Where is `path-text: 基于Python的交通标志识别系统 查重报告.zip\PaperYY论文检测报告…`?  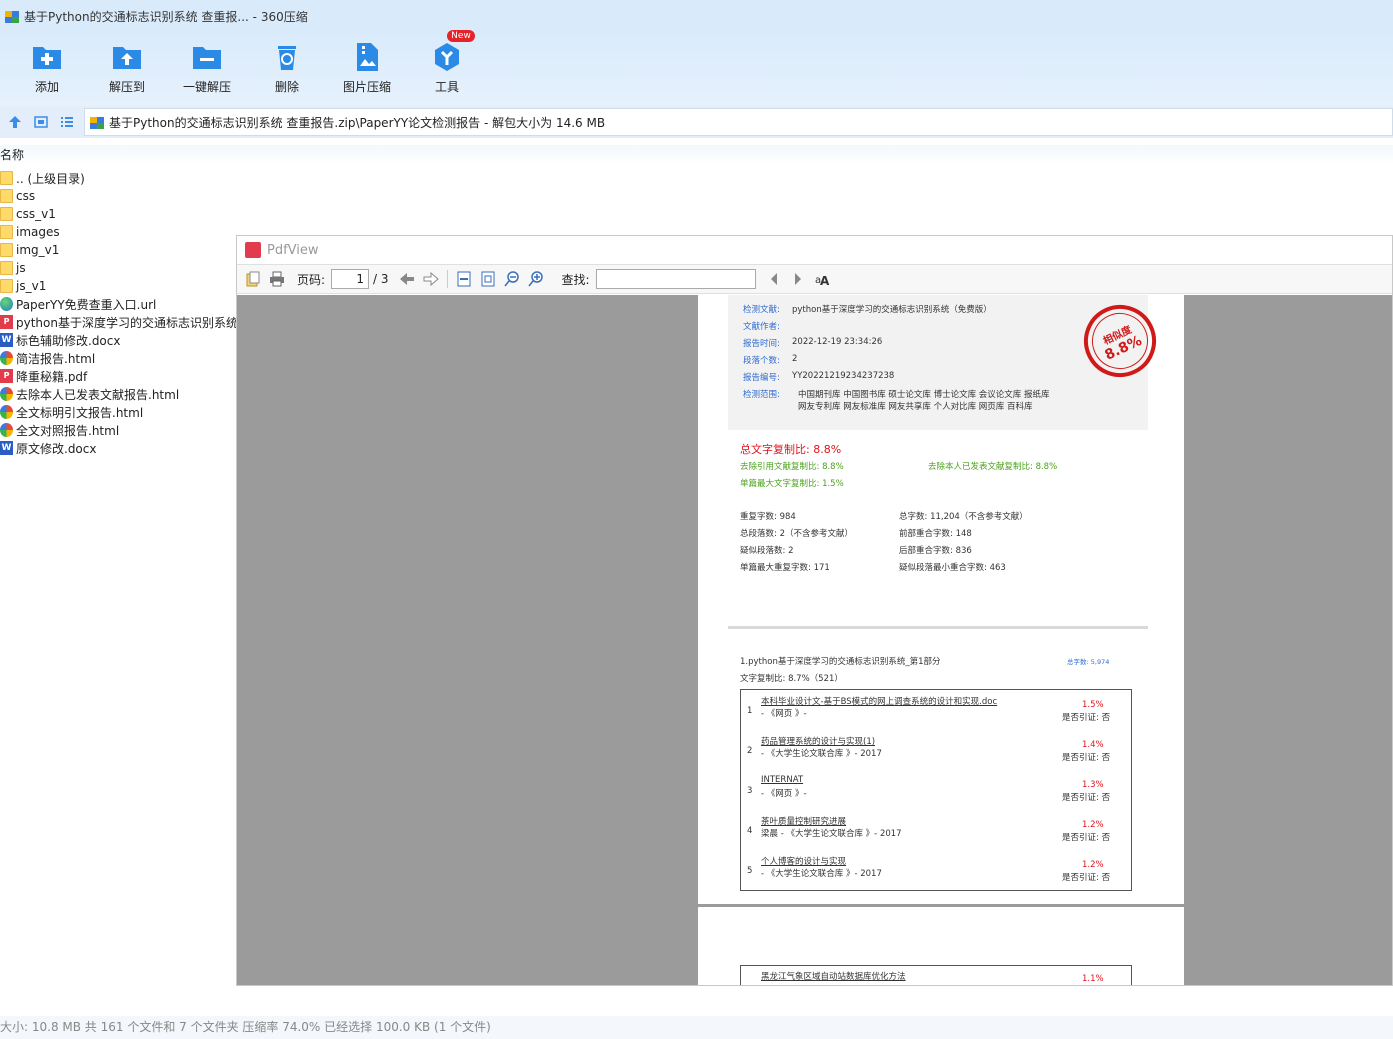
path-text: 基于Python的交通标志识别系统 查重报告.zip\PaperYY论文检测报告… is located at coordinates (357, 122).